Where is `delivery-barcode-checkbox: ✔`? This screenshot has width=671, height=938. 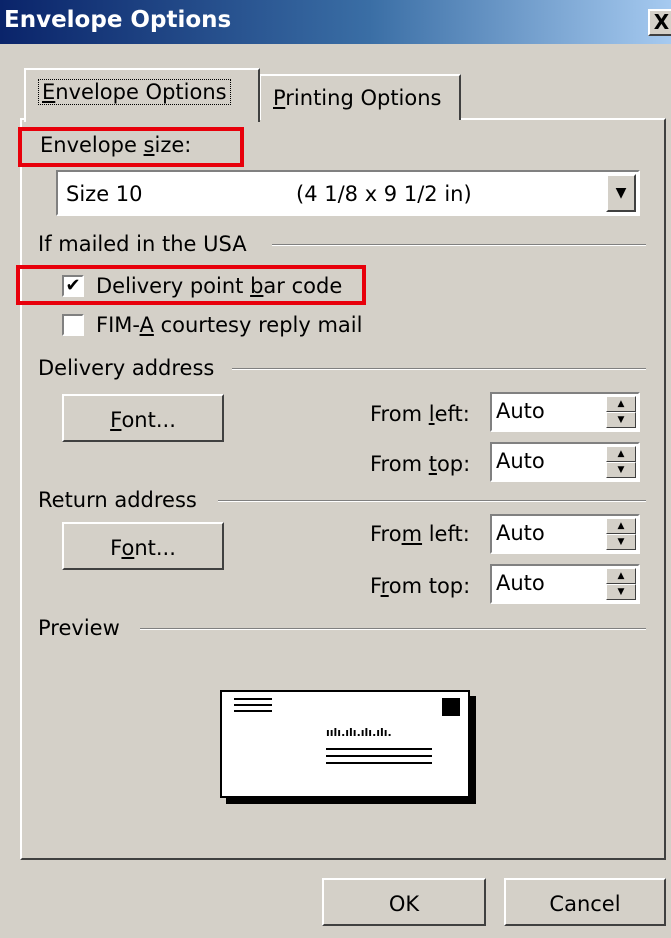
delivery-barcode-checkbox: ✔ is located at coordinates (73, 286).